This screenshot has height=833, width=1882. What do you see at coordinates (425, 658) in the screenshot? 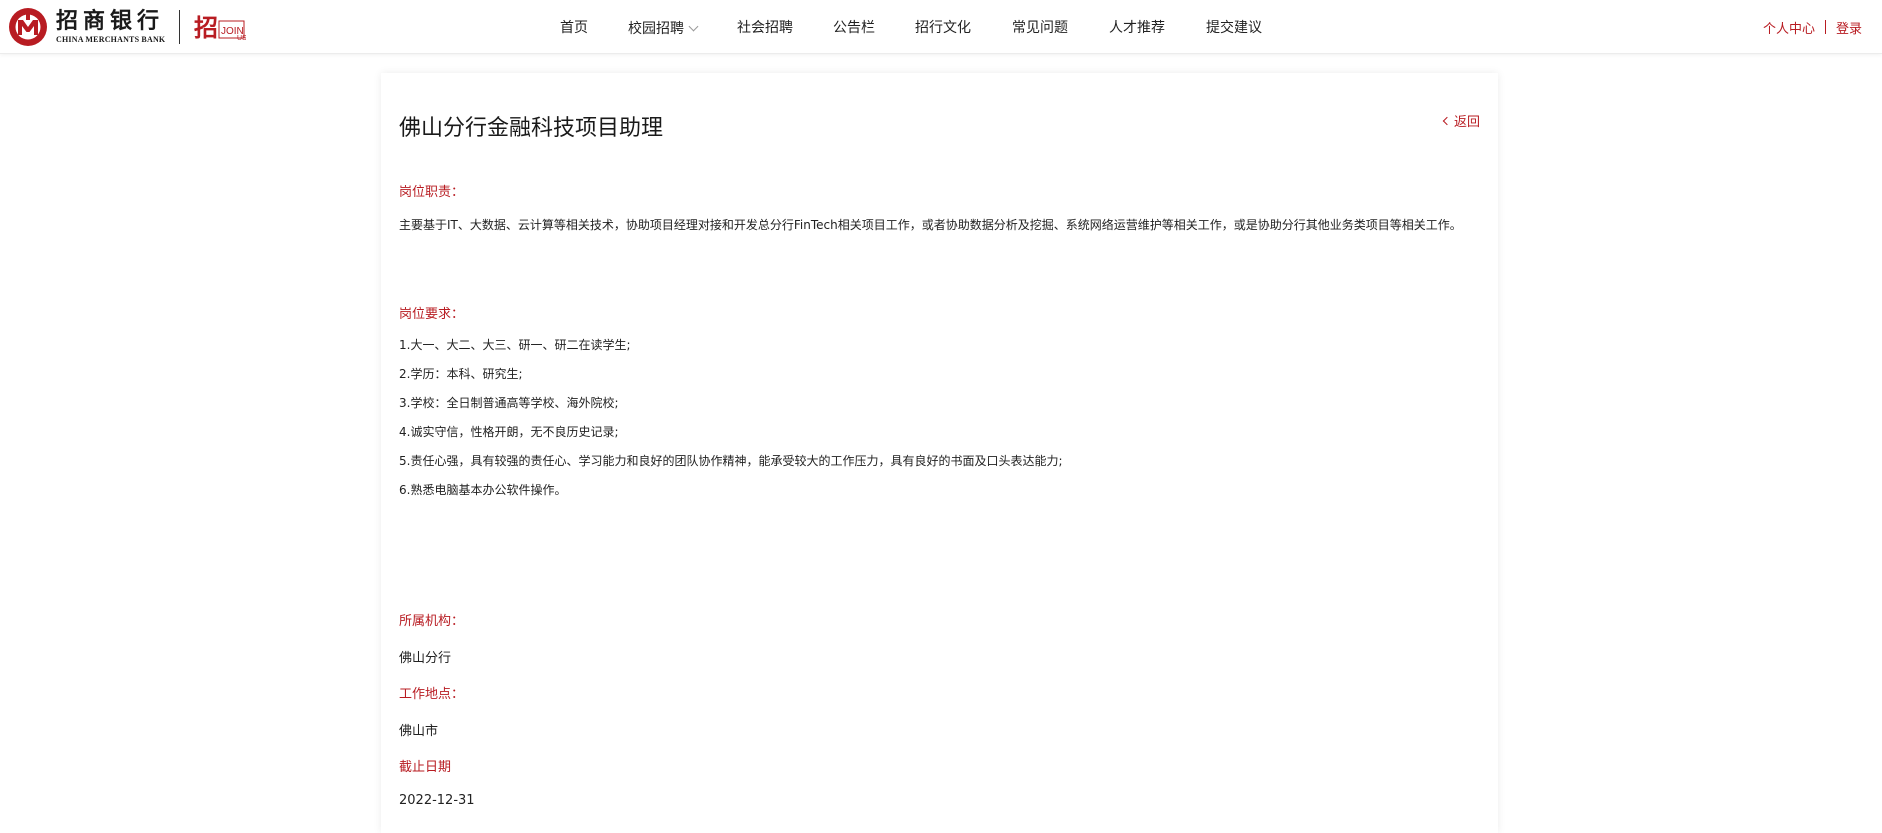
I see `organization-value: 佛山分行` at bounding box center [425, 658].